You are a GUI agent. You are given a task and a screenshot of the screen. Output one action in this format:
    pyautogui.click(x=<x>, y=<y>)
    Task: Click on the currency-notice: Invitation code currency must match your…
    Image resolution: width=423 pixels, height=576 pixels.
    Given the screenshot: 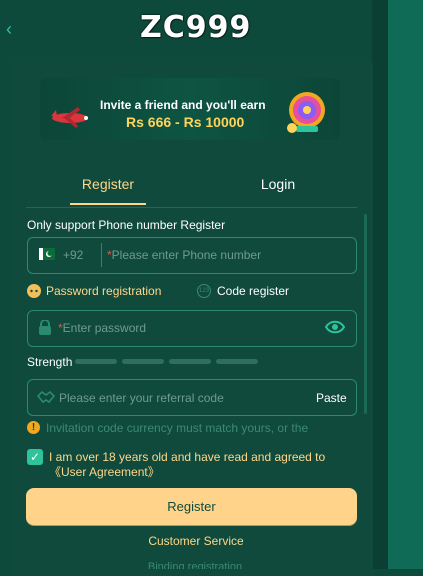 What is the action you would take?
    pyautogui.click(x=177, y=428)
    